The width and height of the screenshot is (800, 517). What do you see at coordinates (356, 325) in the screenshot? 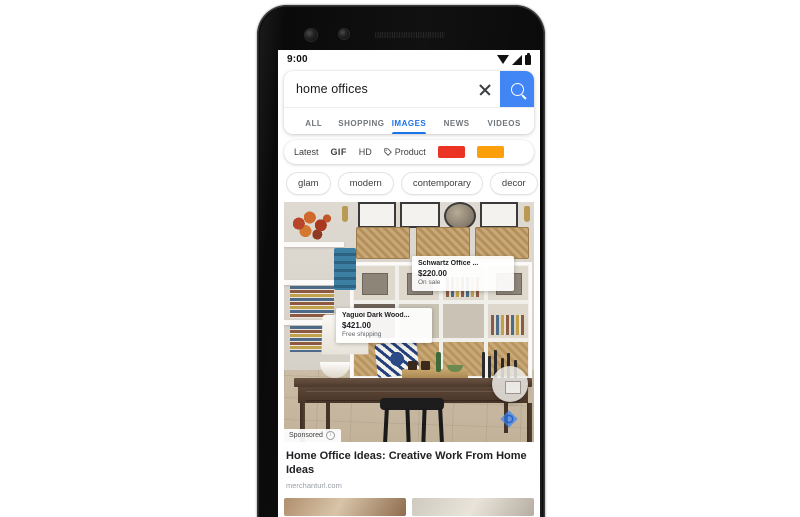
I see `product-tag-price: $421.00` at bounding box center [356, 325].